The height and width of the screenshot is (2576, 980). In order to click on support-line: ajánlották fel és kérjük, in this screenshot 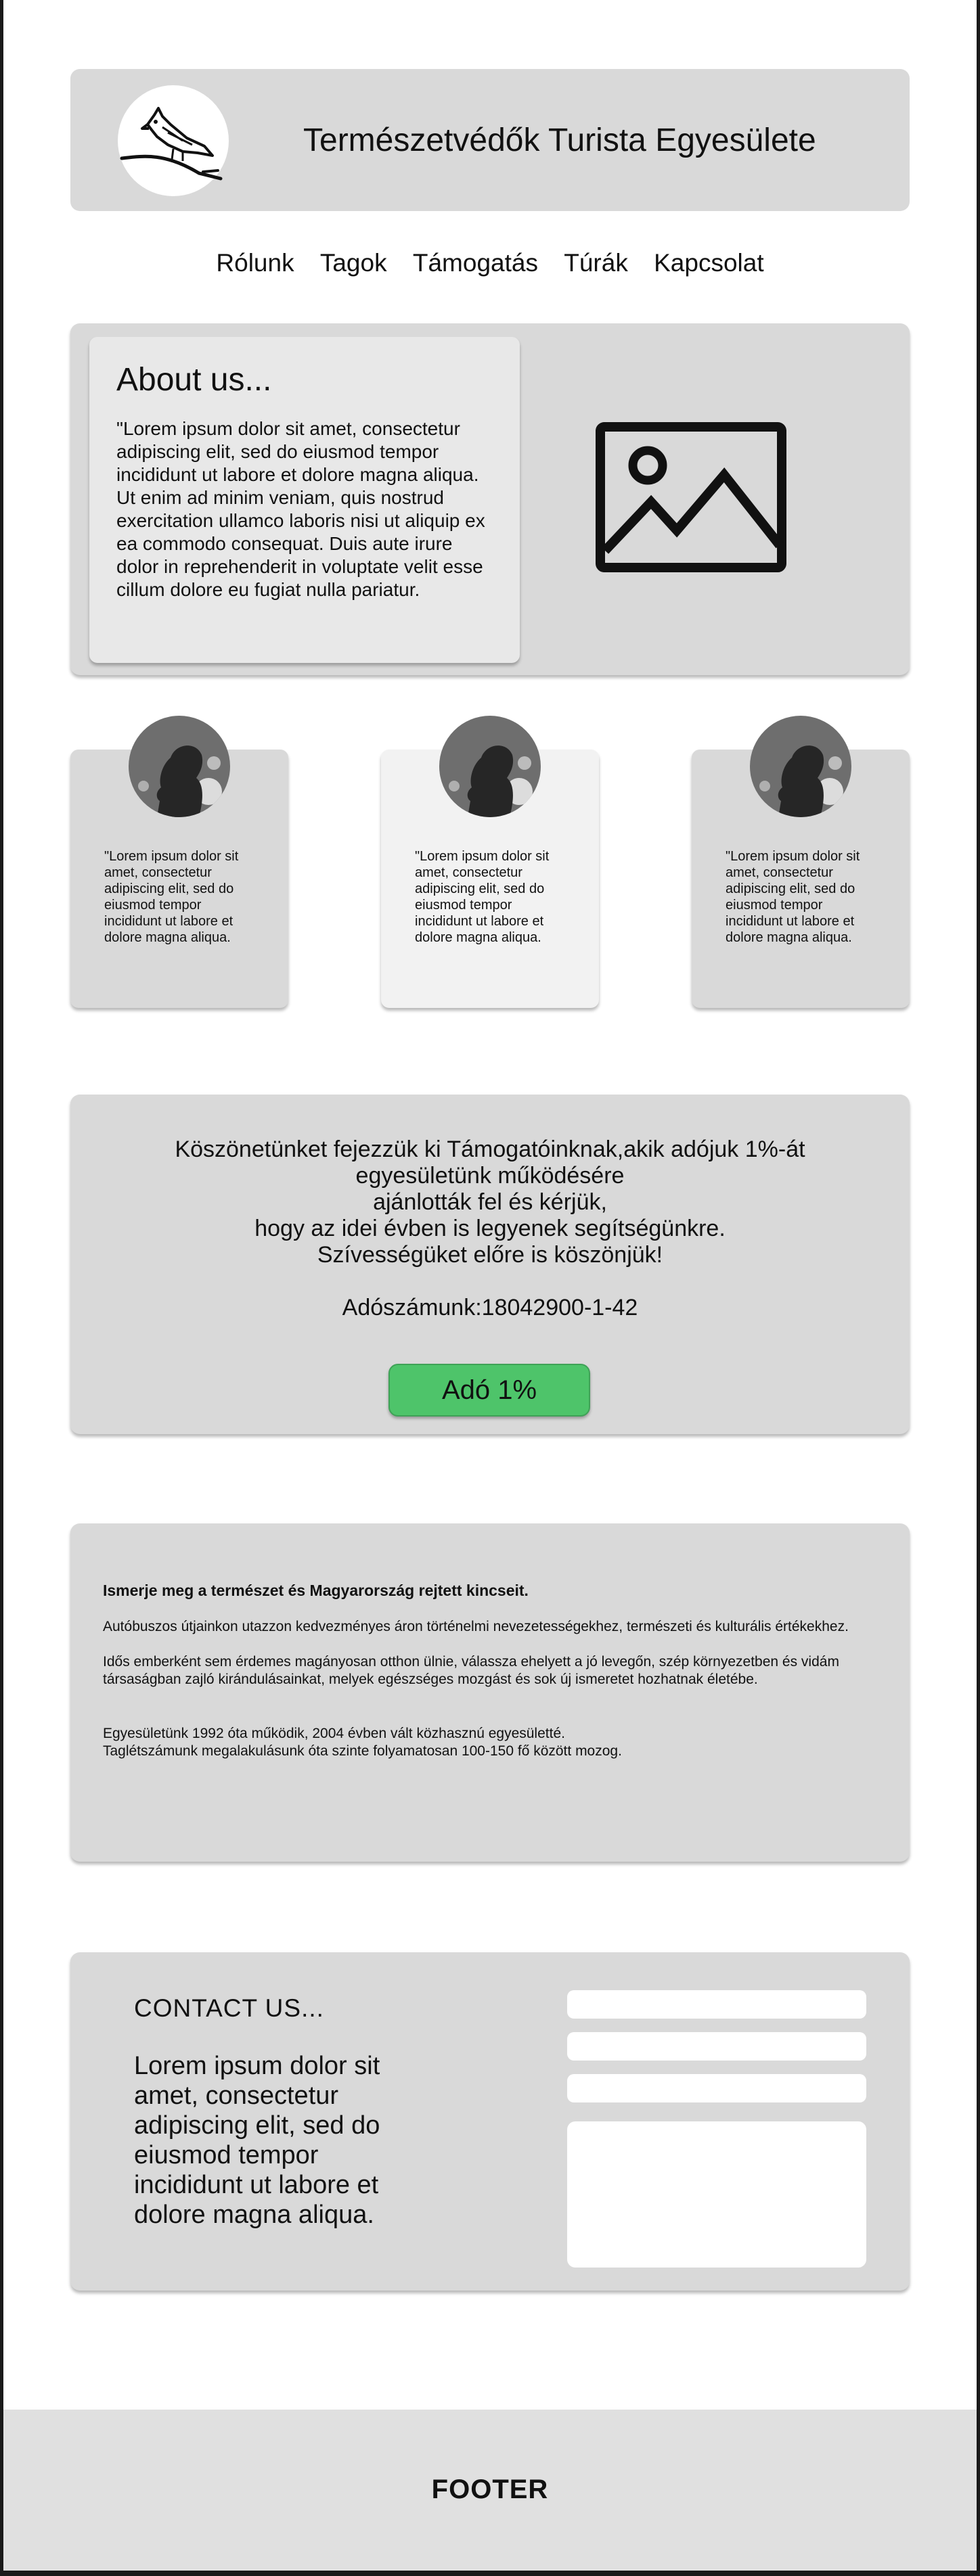, I will do `click(490, 1202)`.